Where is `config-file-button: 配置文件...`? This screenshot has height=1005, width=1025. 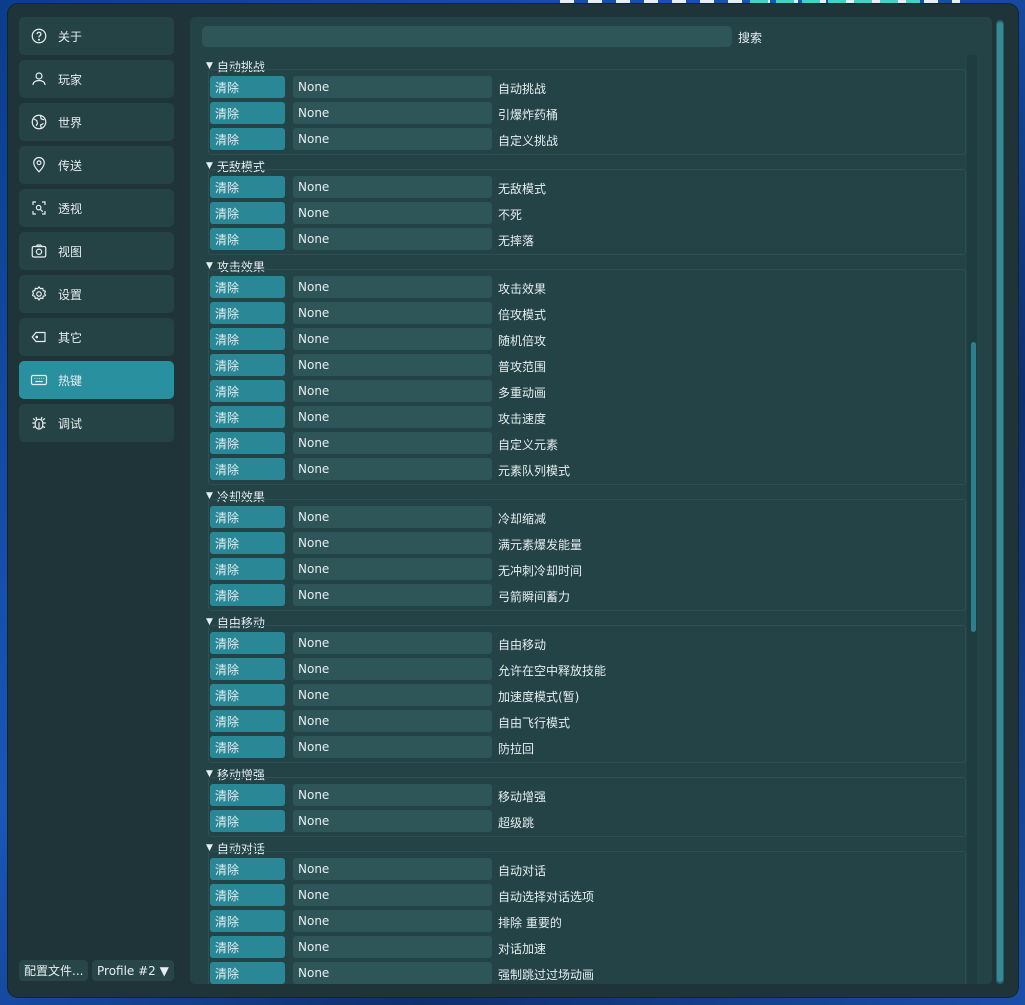 config-file-button: 配置文件... is located at coordinates (54, 970).